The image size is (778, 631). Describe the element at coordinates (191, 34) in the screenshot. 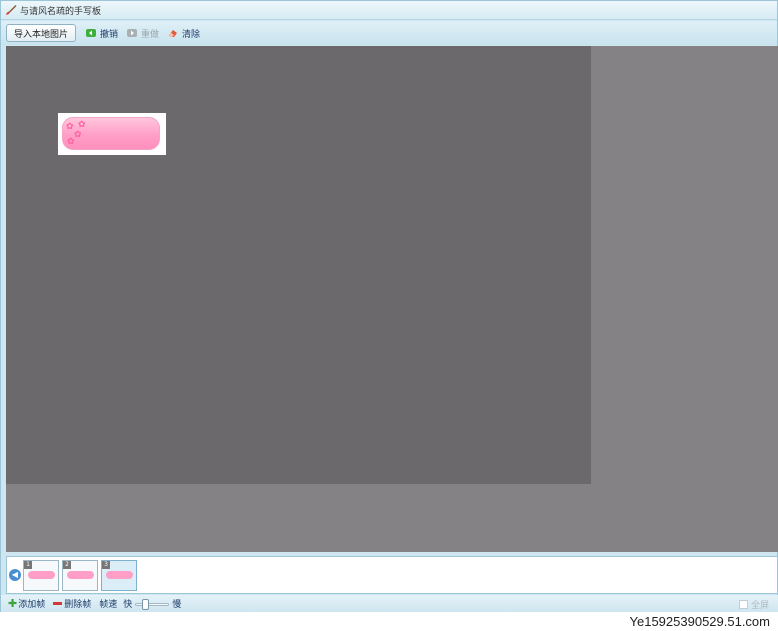

I see `clear-label: 清除` at that location.